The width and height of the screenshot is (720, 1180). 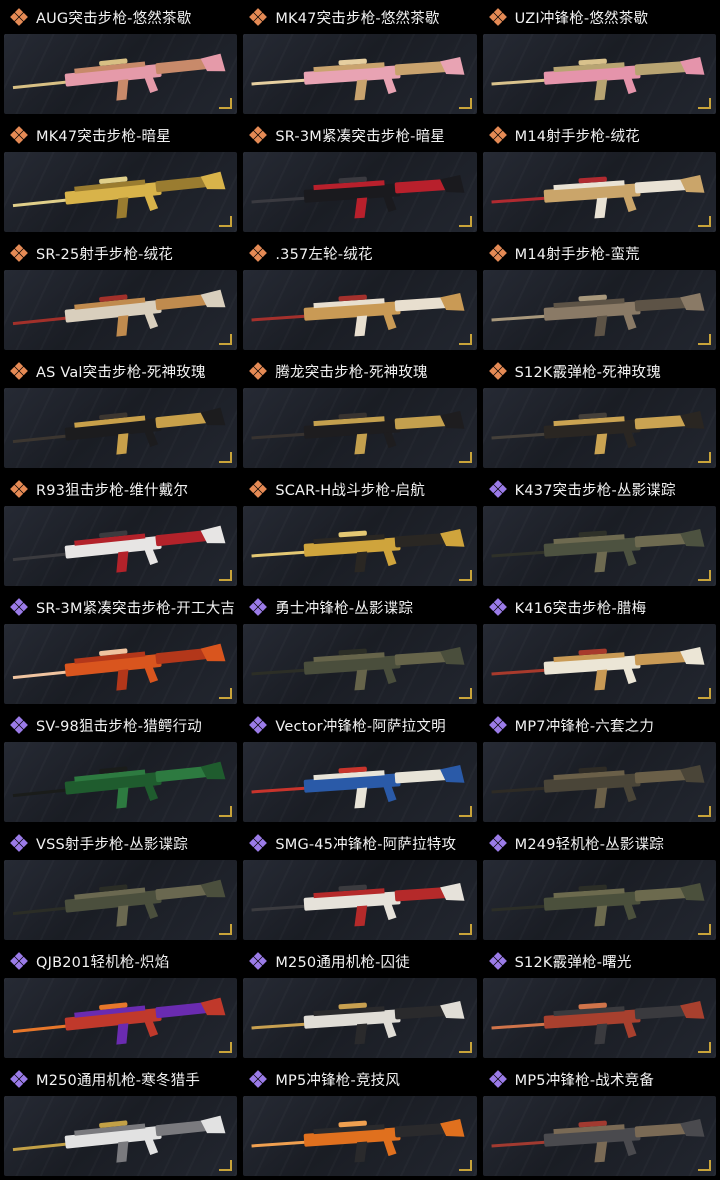 I want to click on tile-header: UZI冲锋枪-悠然茶歇, so click(x=599, y=17).